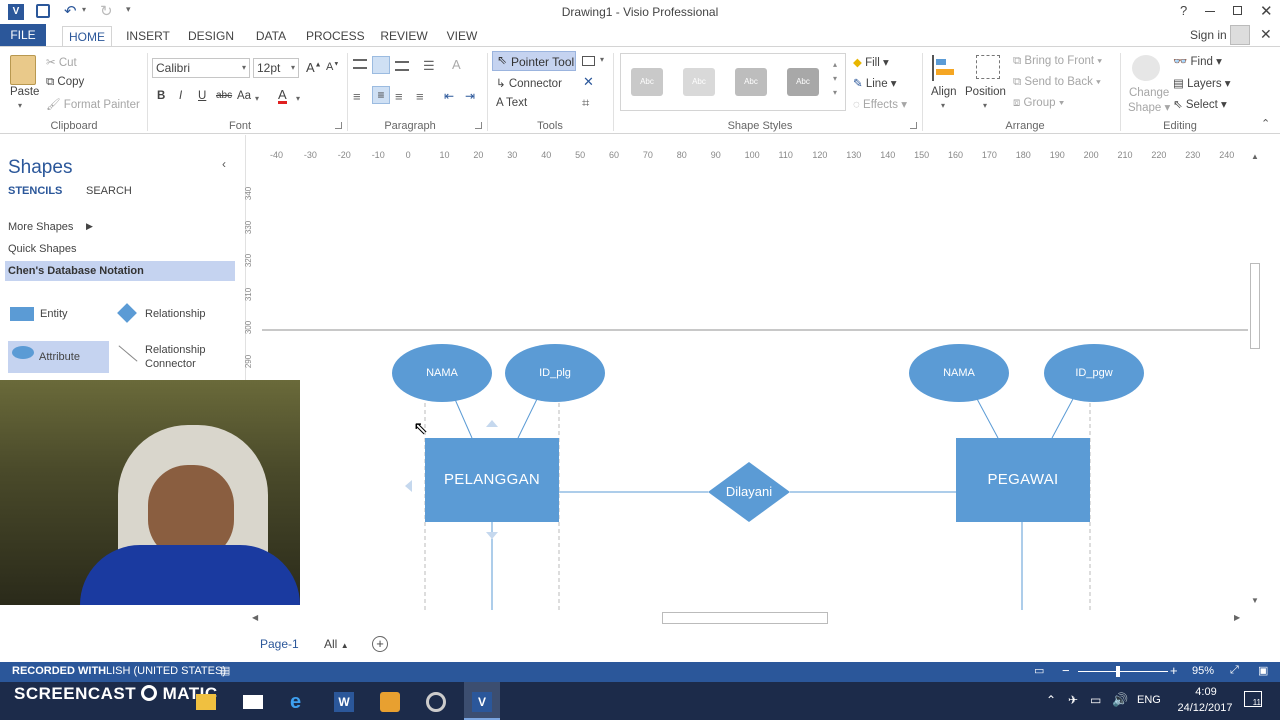 The width and height of the screenshot is (1280, 720). Describe the element at coordinates (206, 702) in the screenshot. I see `file-explorer-icon` at that location.